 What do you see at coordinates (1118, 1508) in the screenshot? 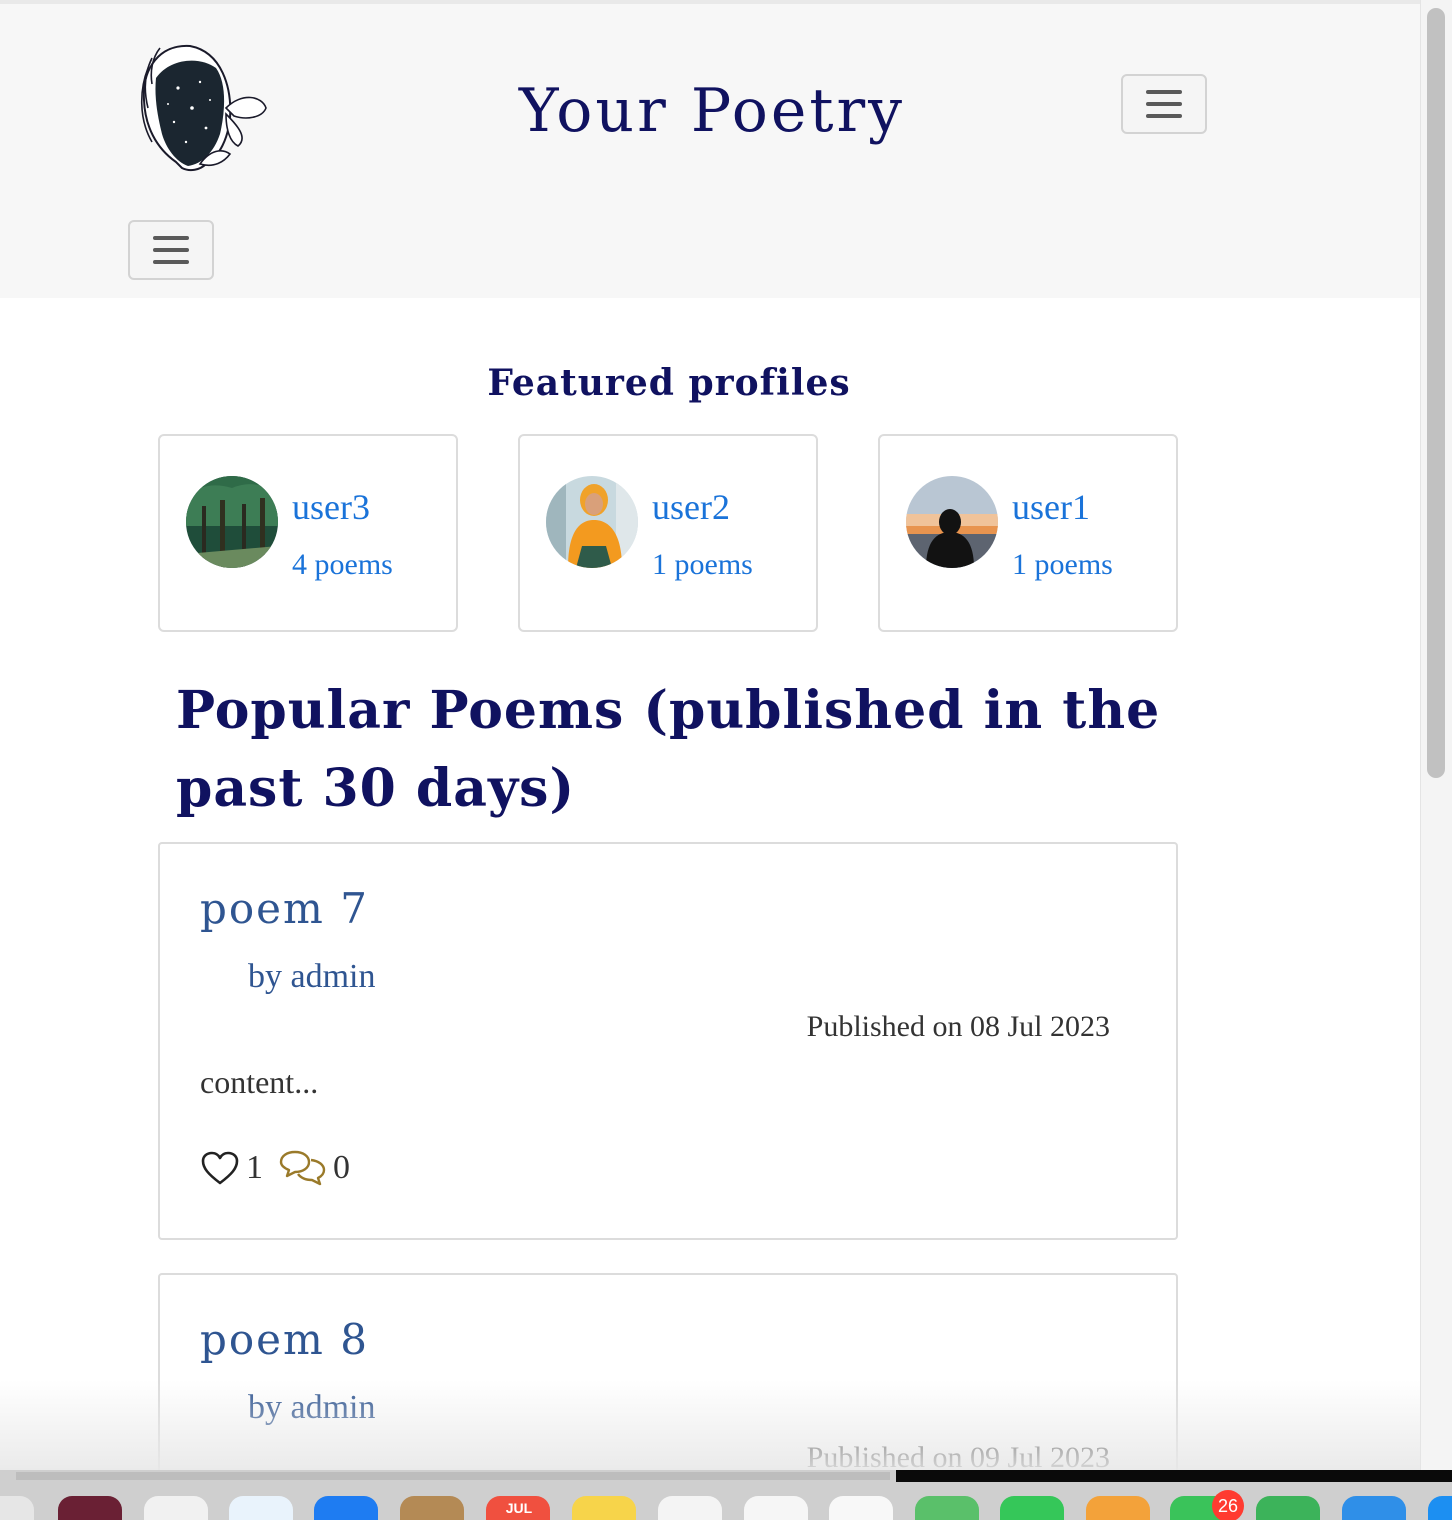
I see `pages-icon` at bounding box center [1118, 1508].